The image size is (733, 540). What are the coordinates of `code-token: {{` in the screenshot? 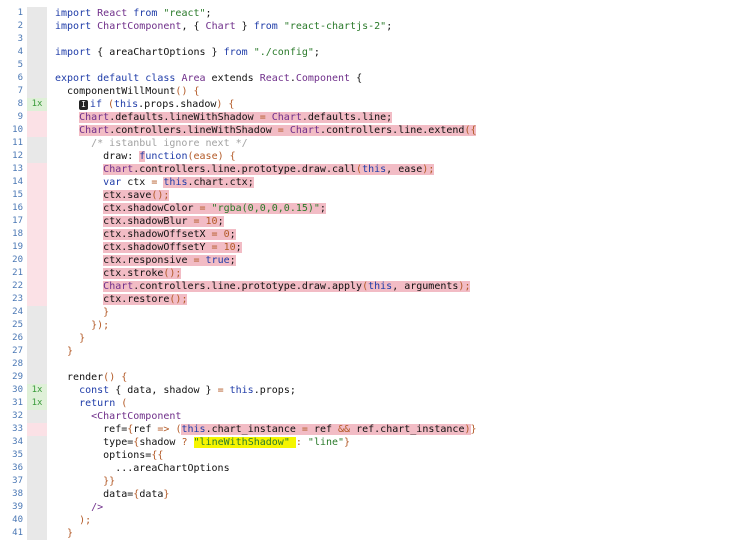 It's located at (157, 455).